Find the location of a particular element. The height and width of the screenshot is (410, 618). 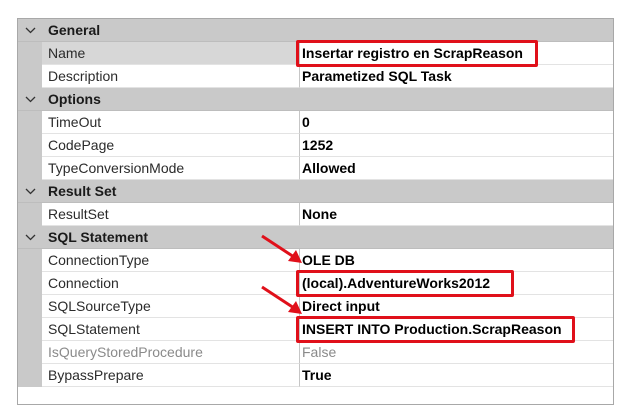

property-value: False is located at coordinates (456, 352).